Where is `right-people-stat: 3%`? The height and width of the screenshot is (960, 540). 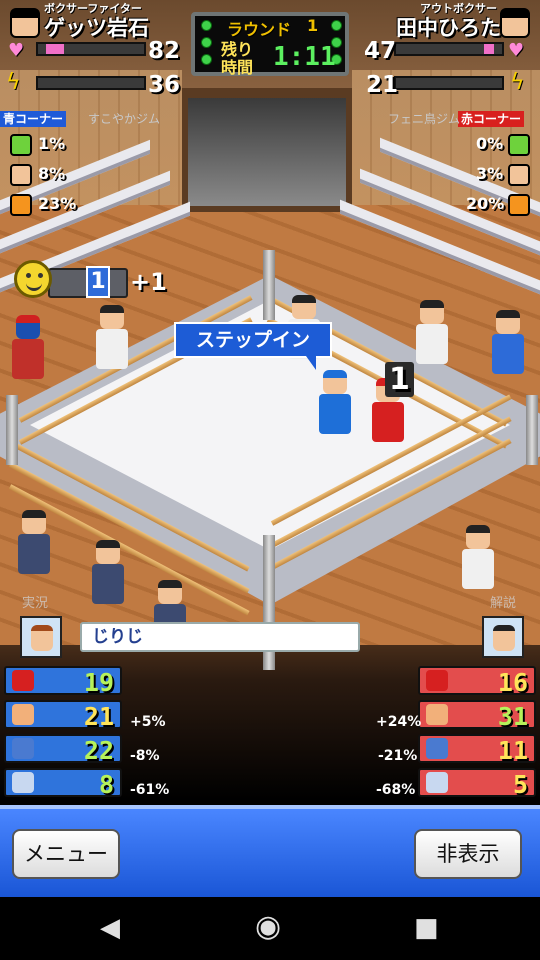 right-people-stat: 3% is located at coordinates (490, 173).